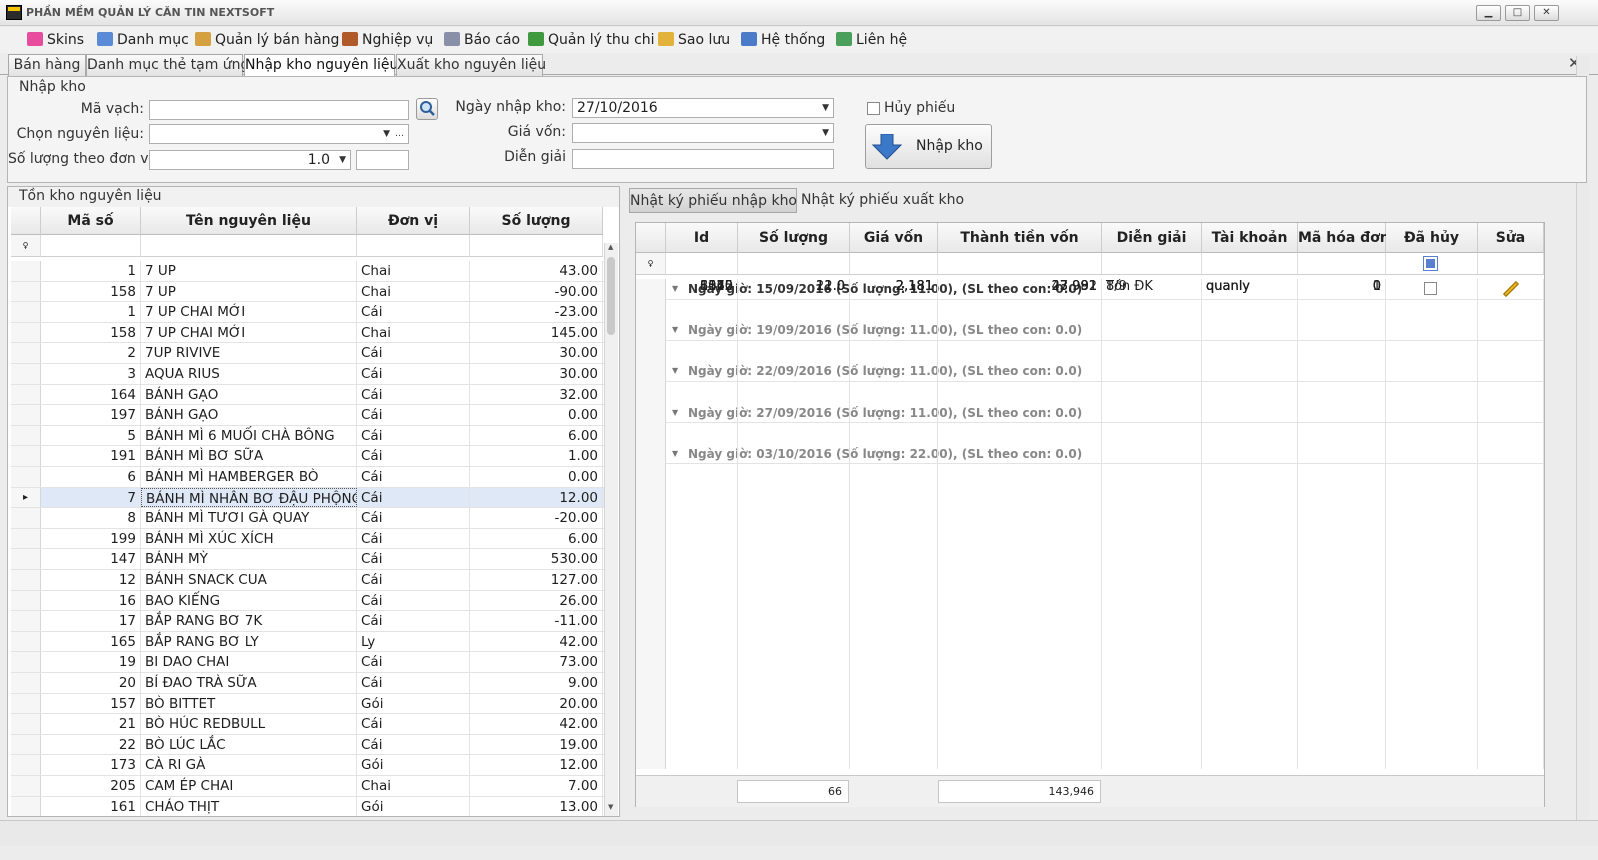 This screenshot has height=860, width=1598. Describe the element at coordinates (1430, 288) in the screenshot. I see `cancelled-checkbox` at that location.